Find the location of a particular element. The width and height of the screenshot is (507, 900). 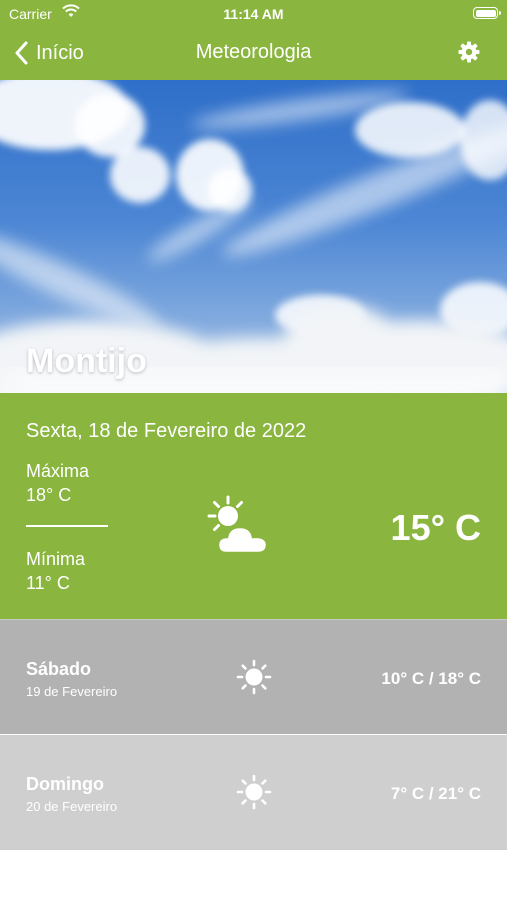

status-bar: Carrier 11:14 AM is located at coordinates (253, 14).